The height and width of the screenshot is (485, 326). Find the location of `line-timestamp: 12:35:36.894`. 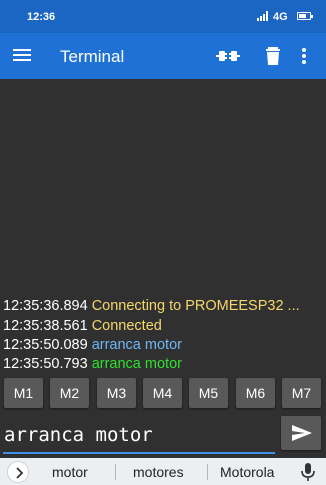

line-timestamp: 12:35:36.894 is located at coordinates (45, 306).